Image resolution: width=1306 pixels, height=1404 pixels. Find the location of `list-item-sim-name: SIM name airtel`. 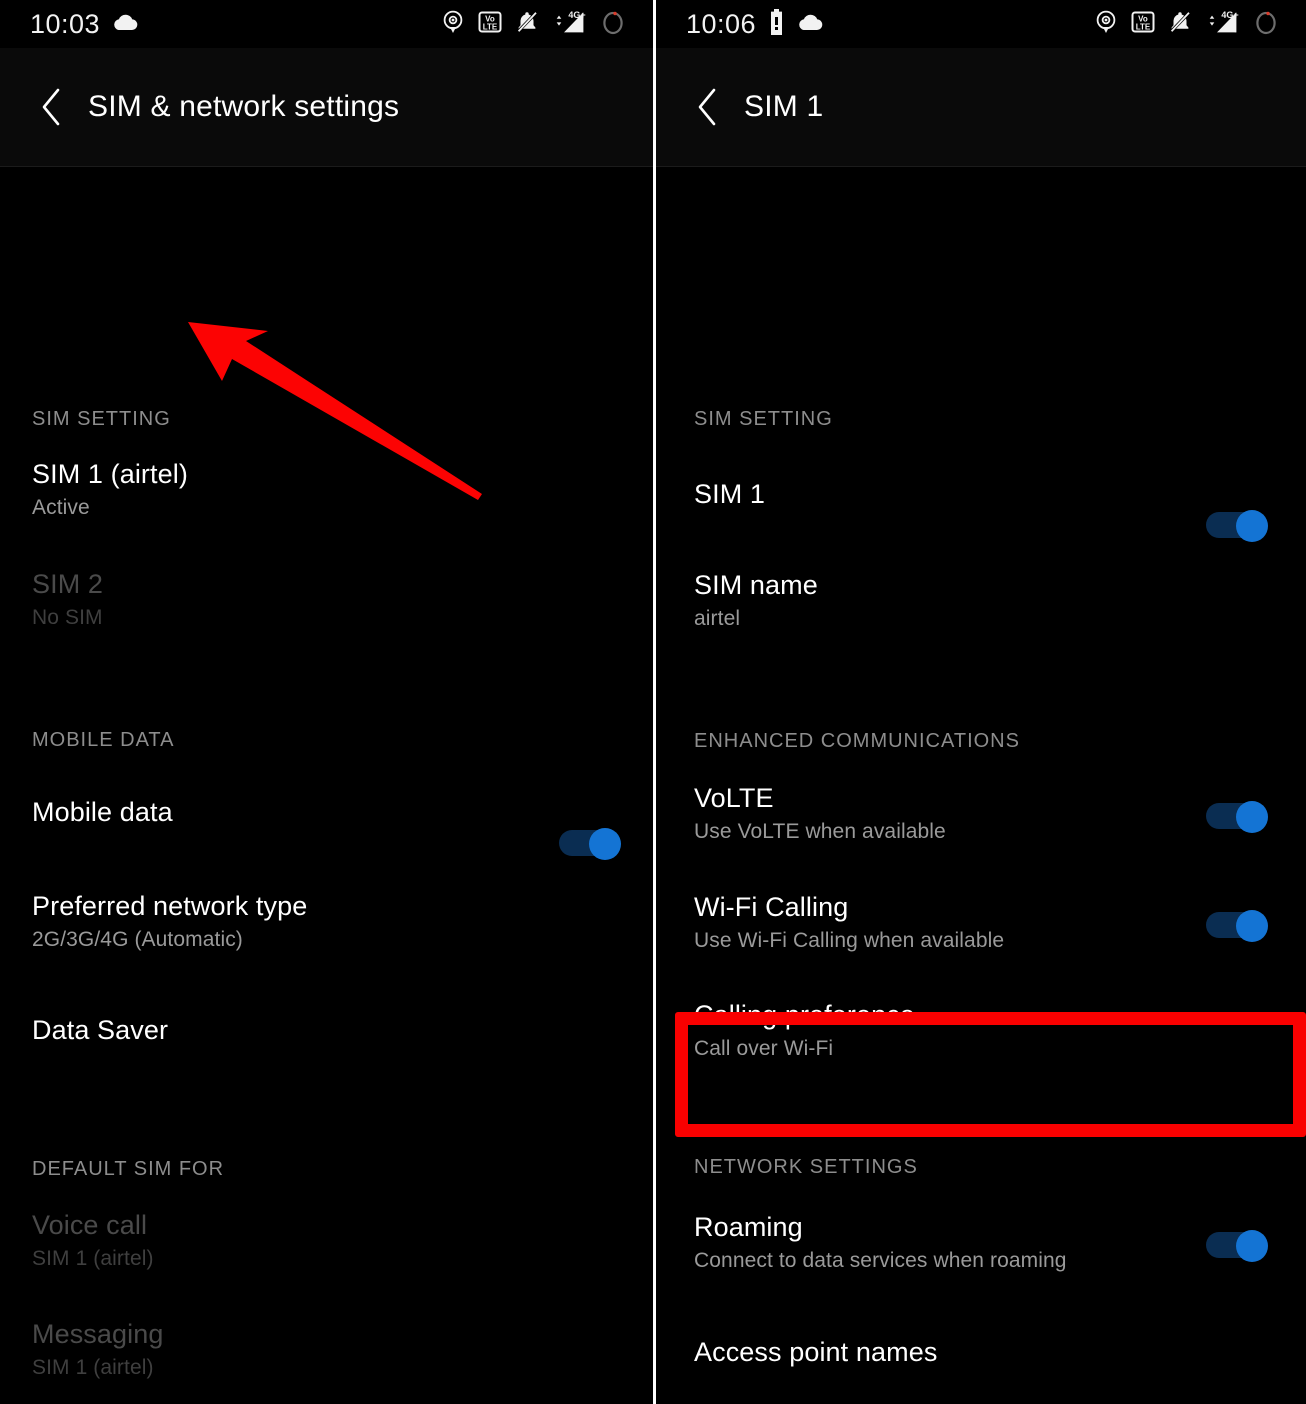

list-item-sim-name: SIM name airtel is located at coordinates (756, 600).